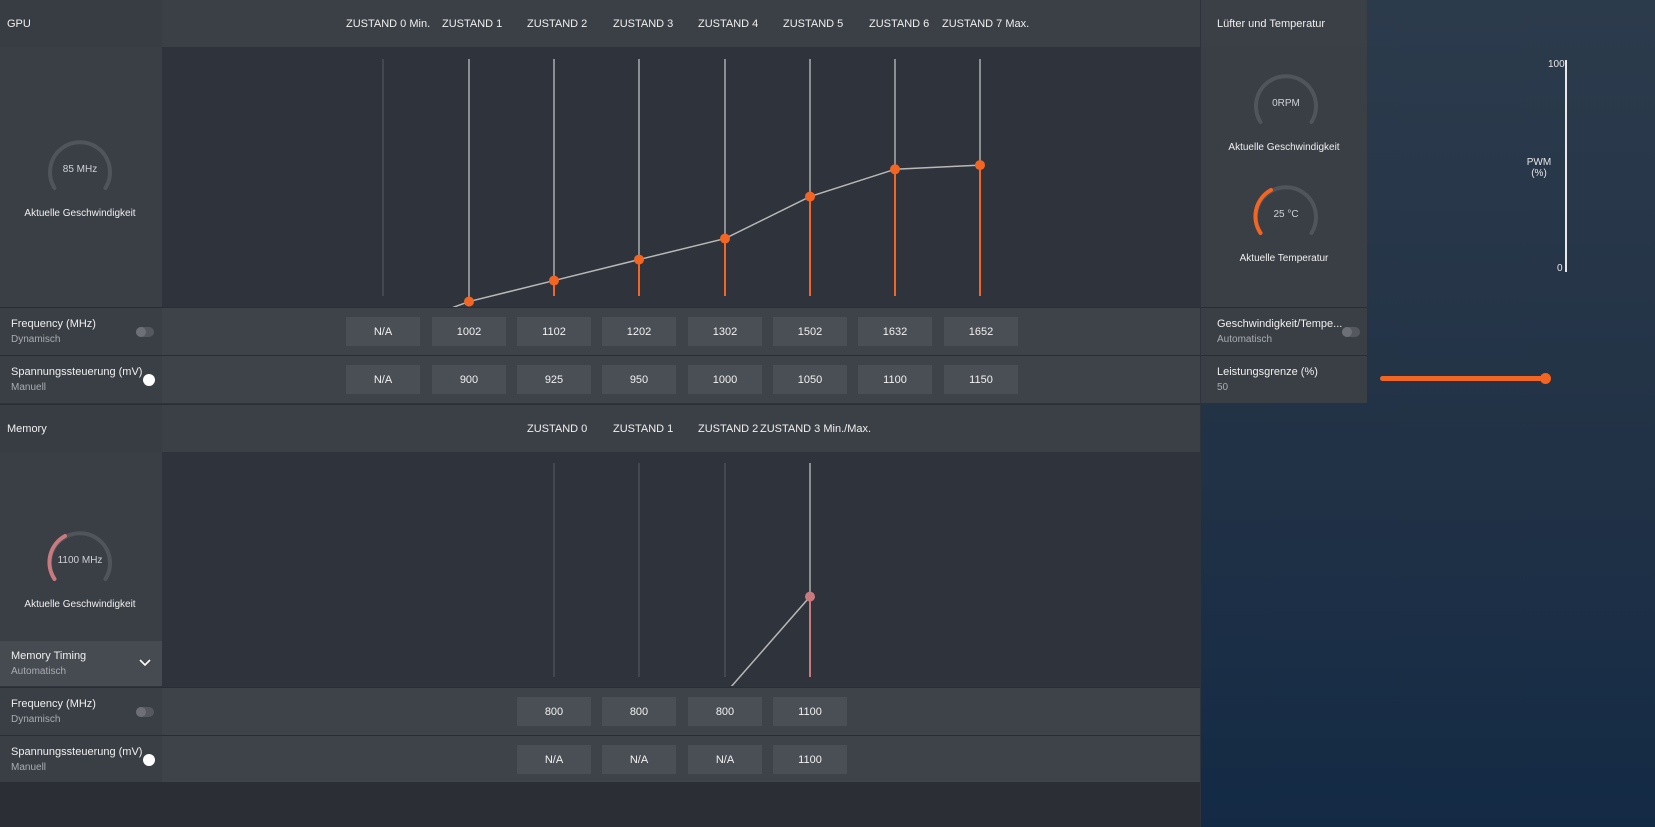 Image resolution: width=1655 pixels, height=827 pixels. I want to click on memory-series-line, so click(770, 641).